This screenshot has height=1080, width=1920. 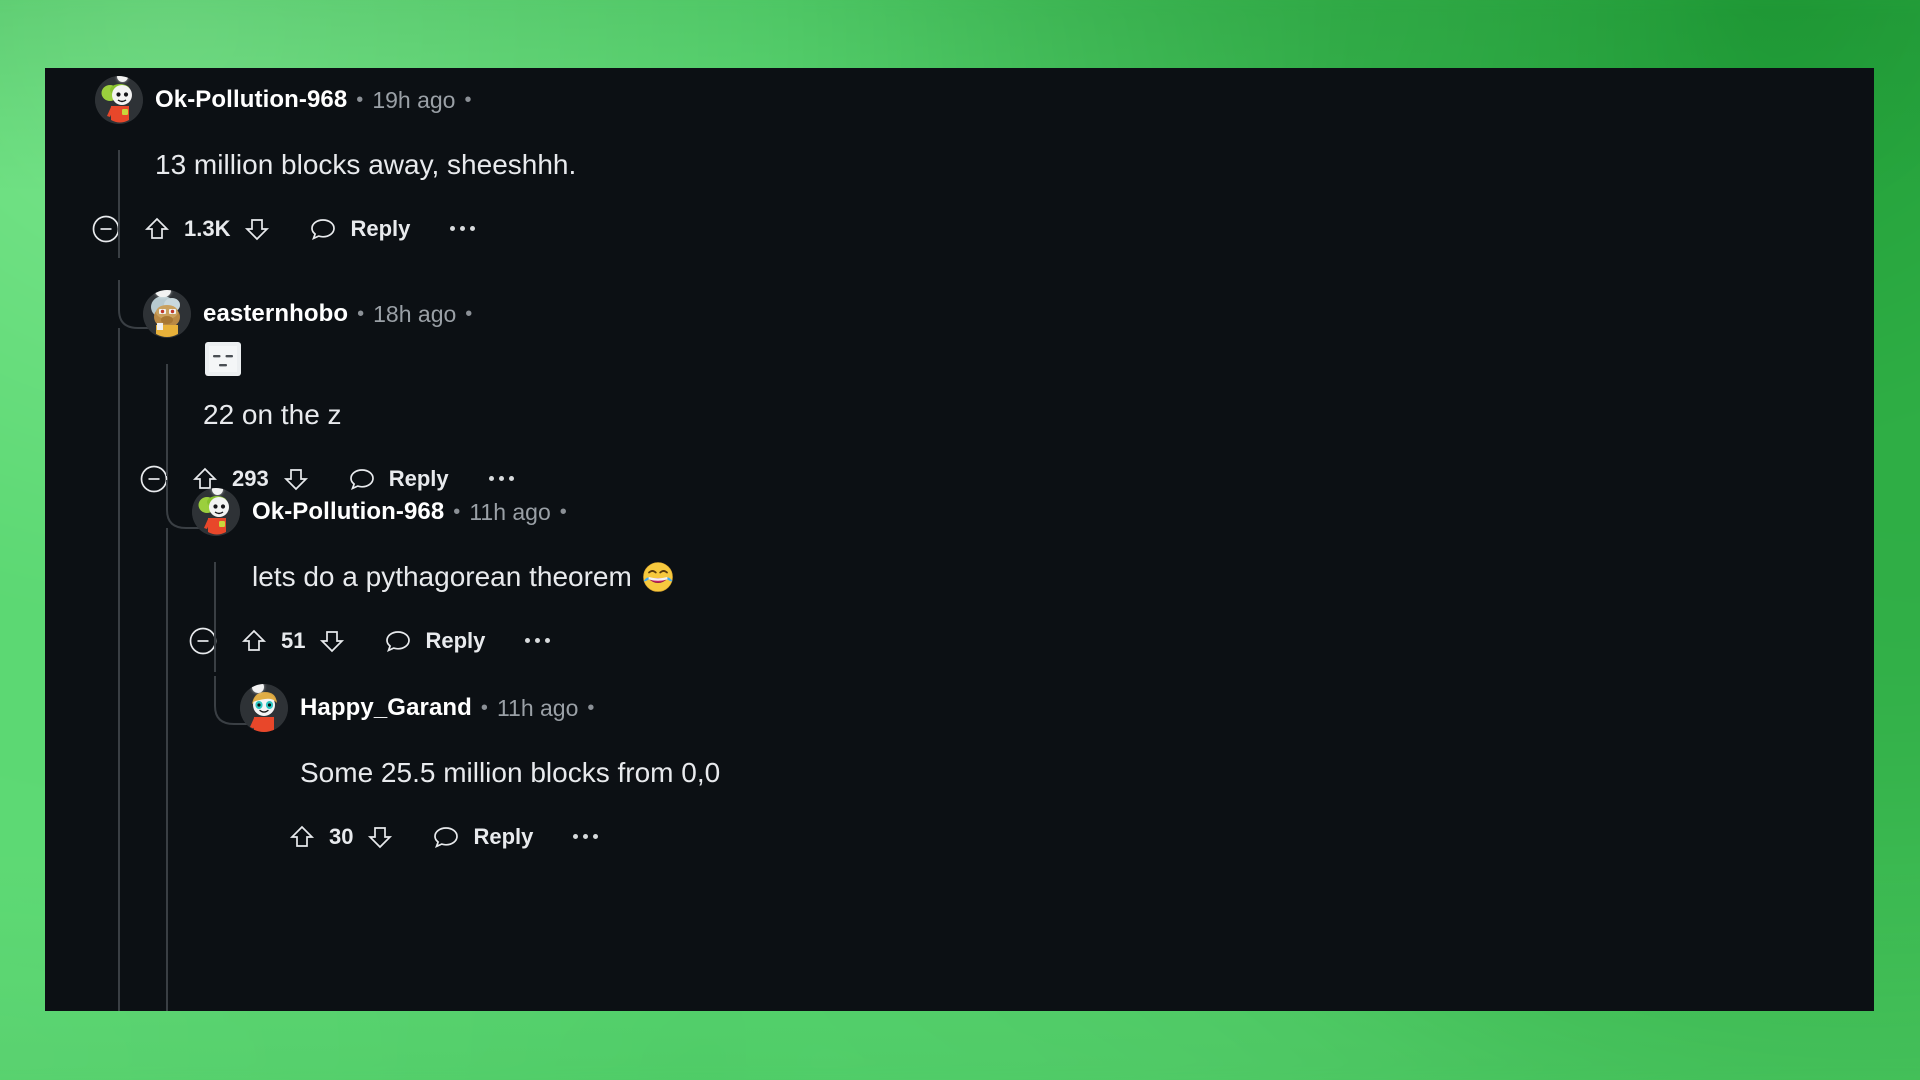 I want to click on comment-actions: 30 Reply, so click(x=503, y=837).